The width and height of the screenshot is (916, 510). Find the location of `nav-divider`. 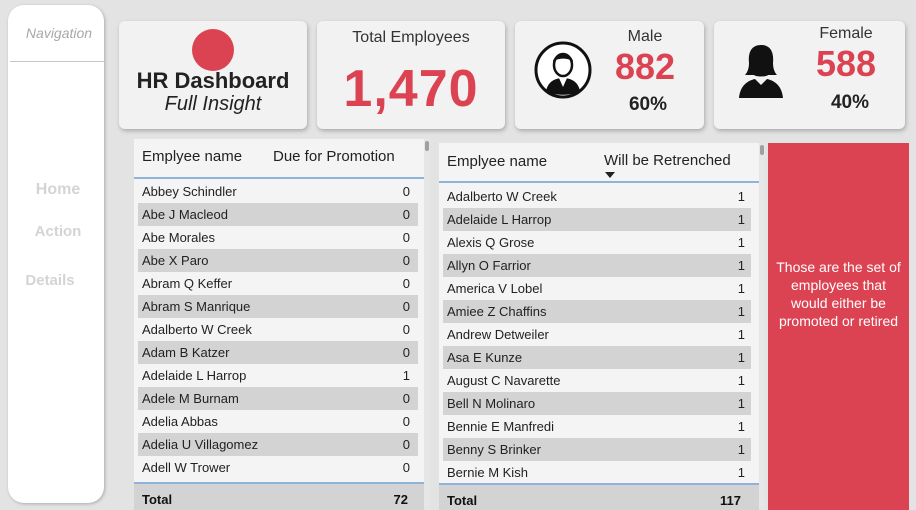

nav-divider is located at coordinates (57, 61).